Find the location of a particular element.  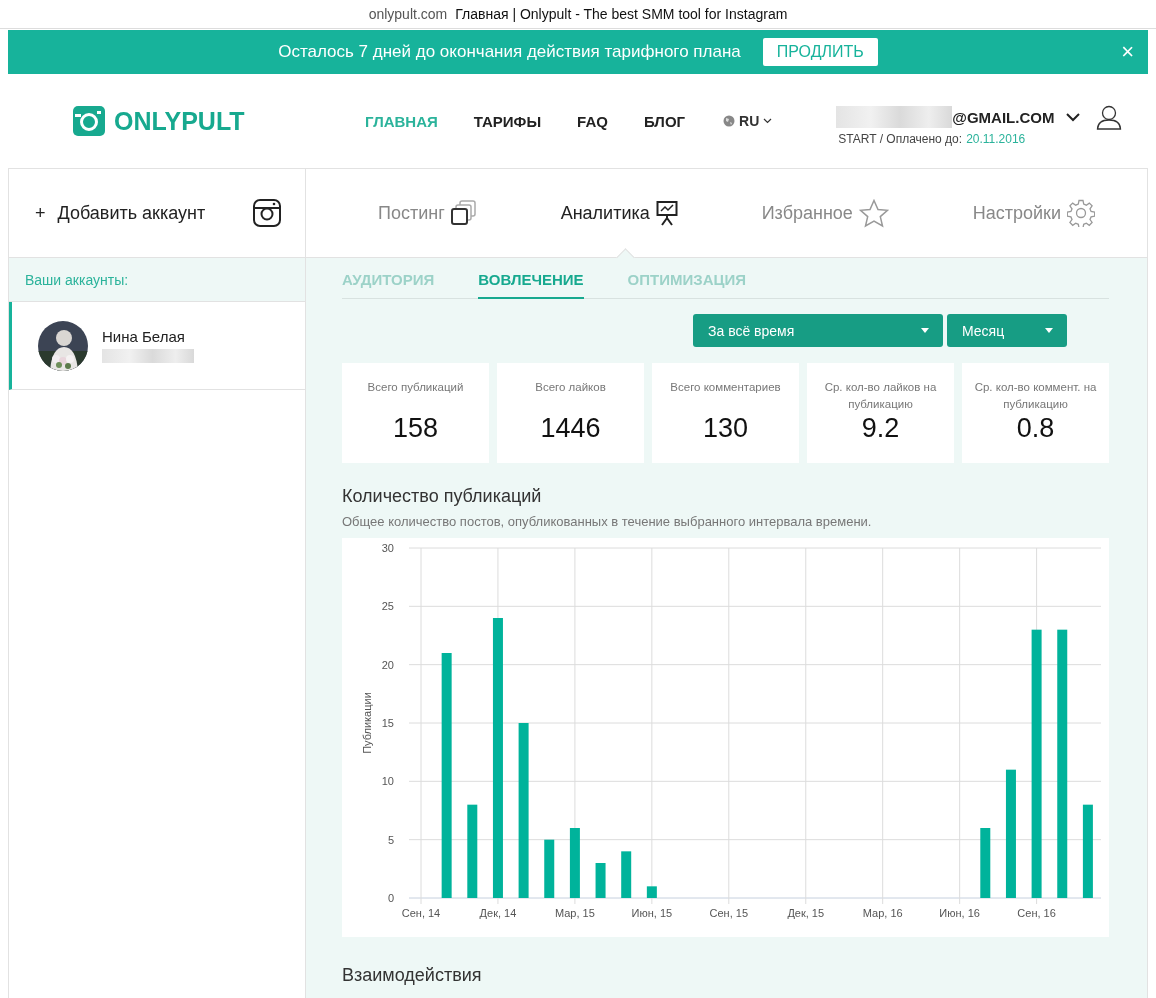

stat-value: 1446 is located at coordinates (570, 428).